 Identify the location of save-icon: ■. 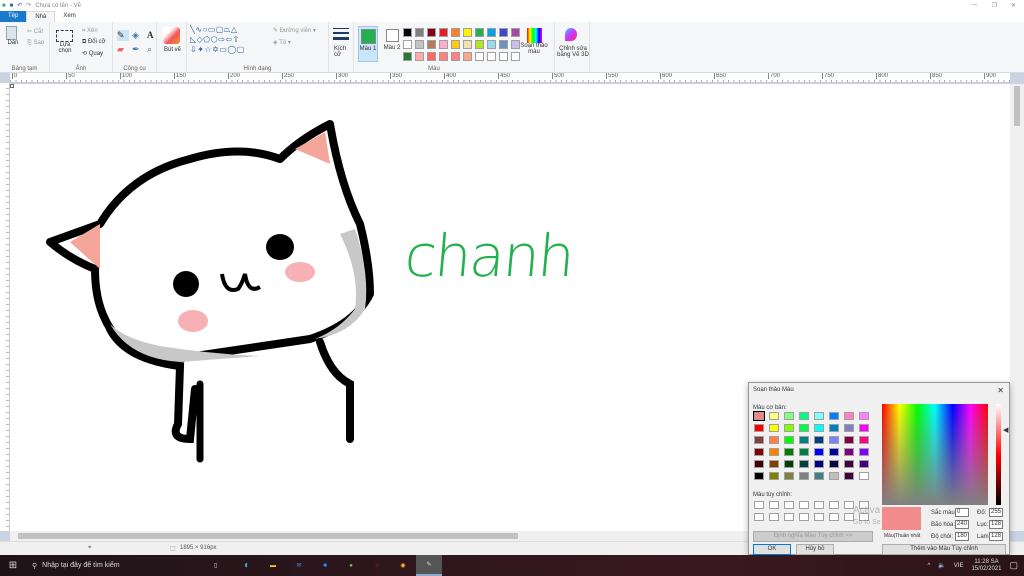
(12, 6).